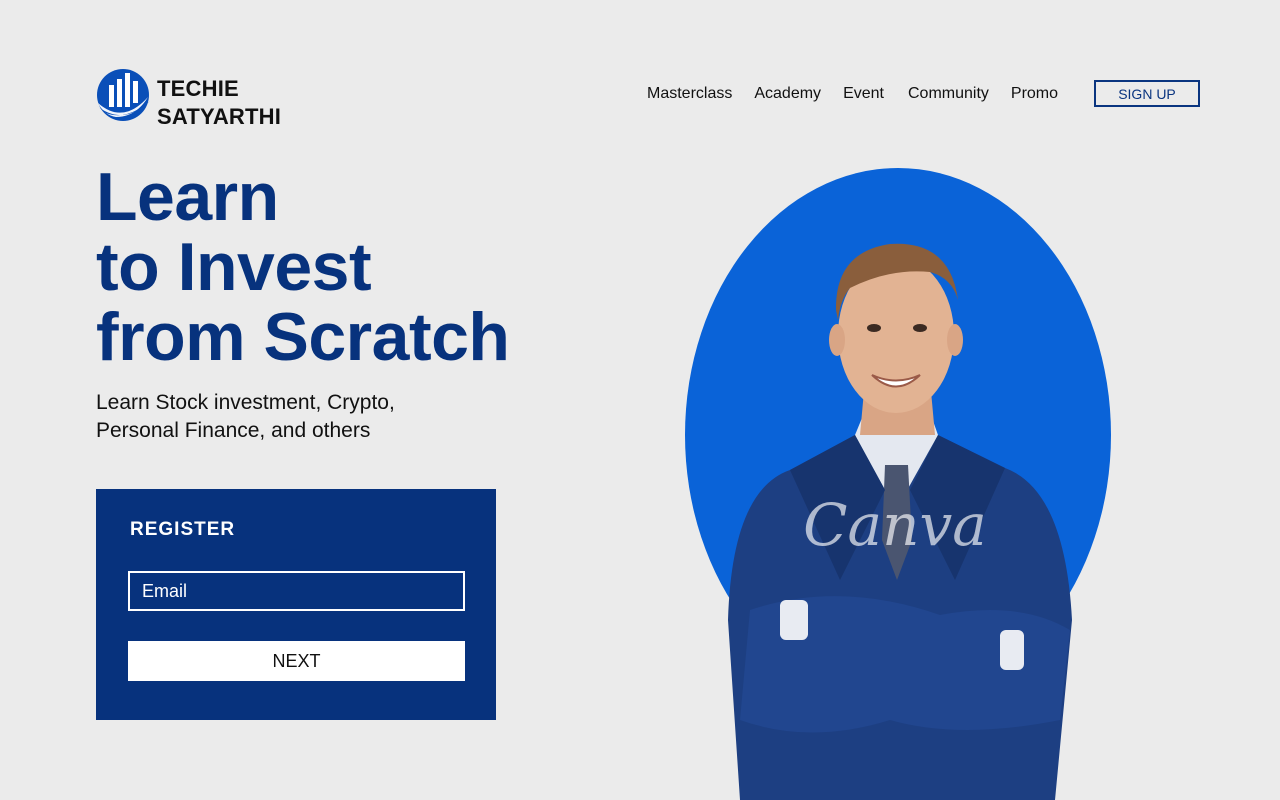 The image size is (1280, 800). I want to click on brand-name-line1: TECHIE, so click(198, 88).